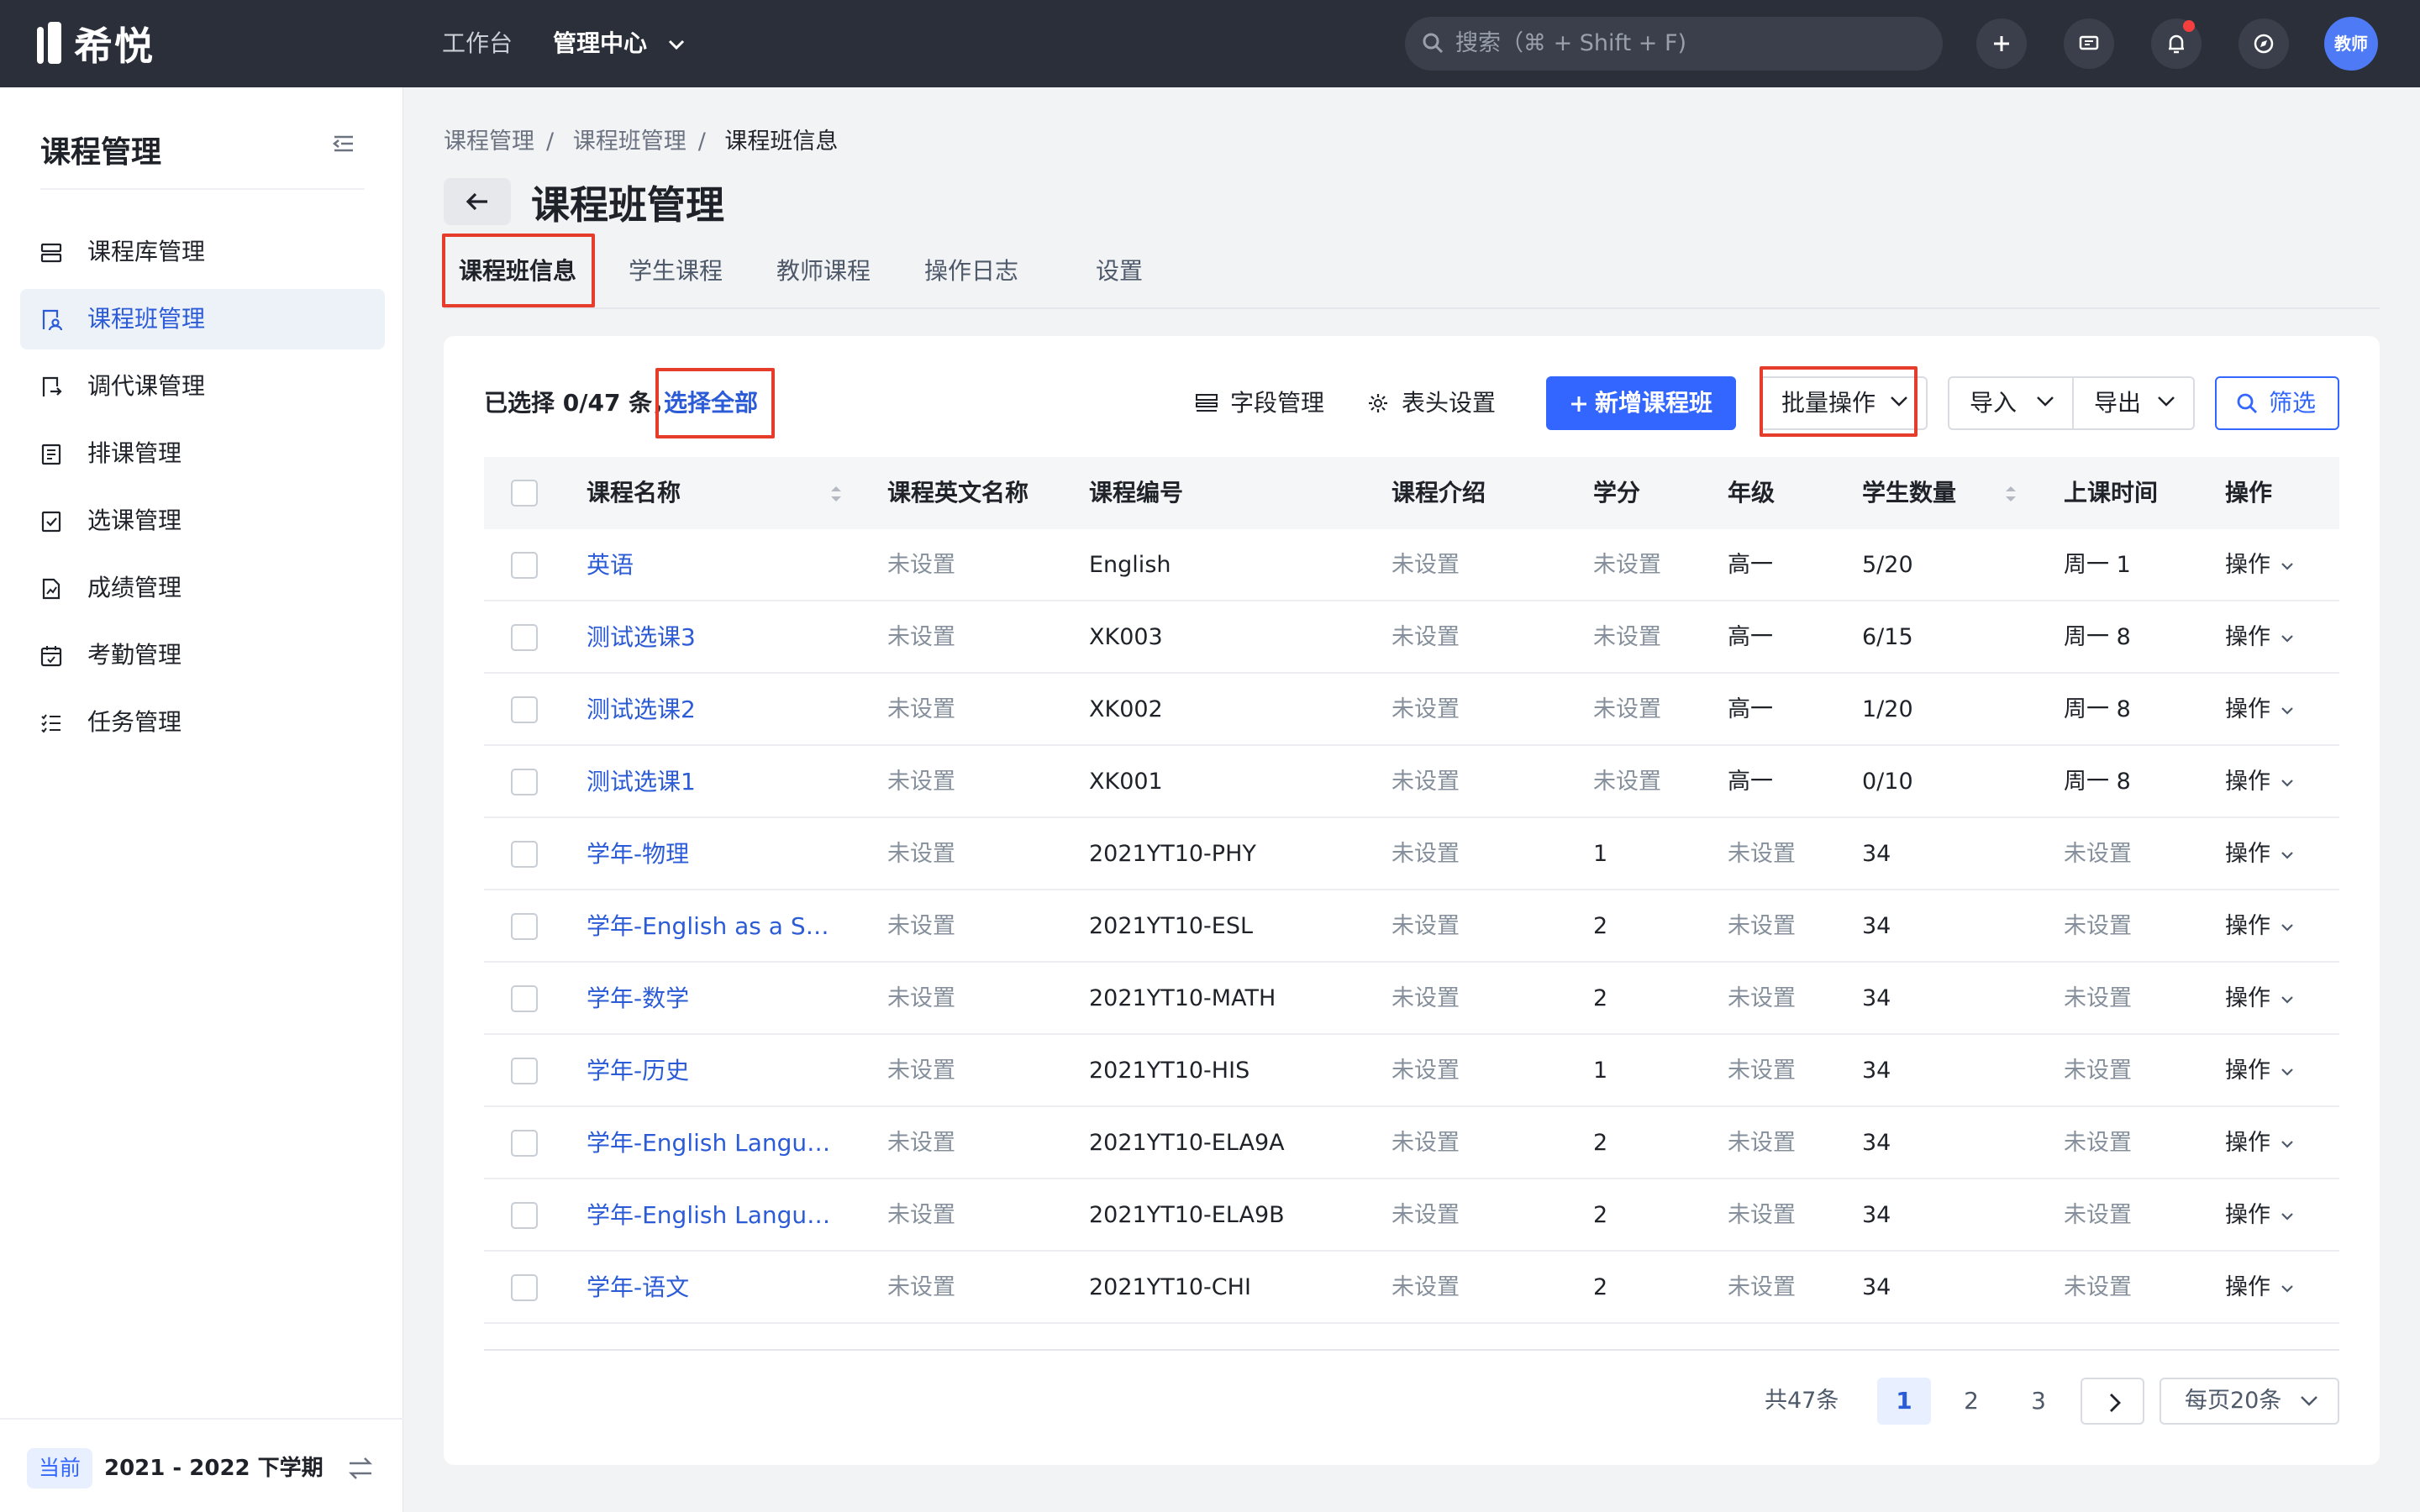 This screenshot has width=2420, height=1512. What do you see at coordinates (96, 43) in the screenshot?
I see `app-logo: 希悦` at bounding box center [96, 43].